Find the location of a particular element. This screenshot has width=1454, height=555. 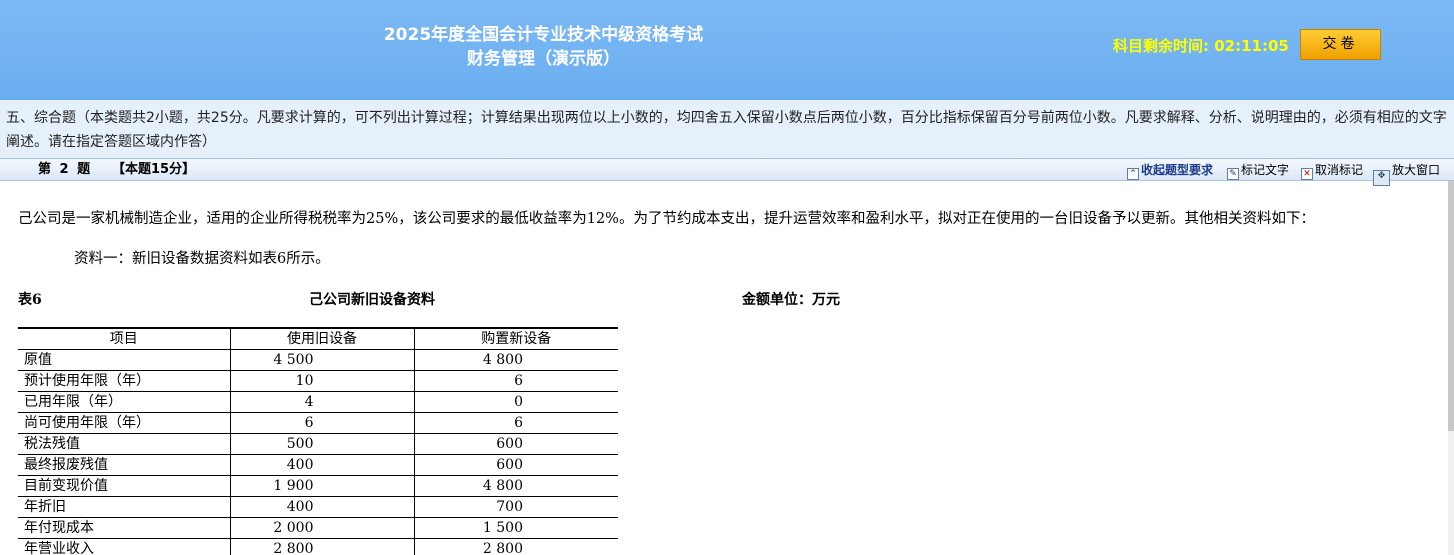

submit-exam-button: 交卷 is located at coordinates (1340, 44).